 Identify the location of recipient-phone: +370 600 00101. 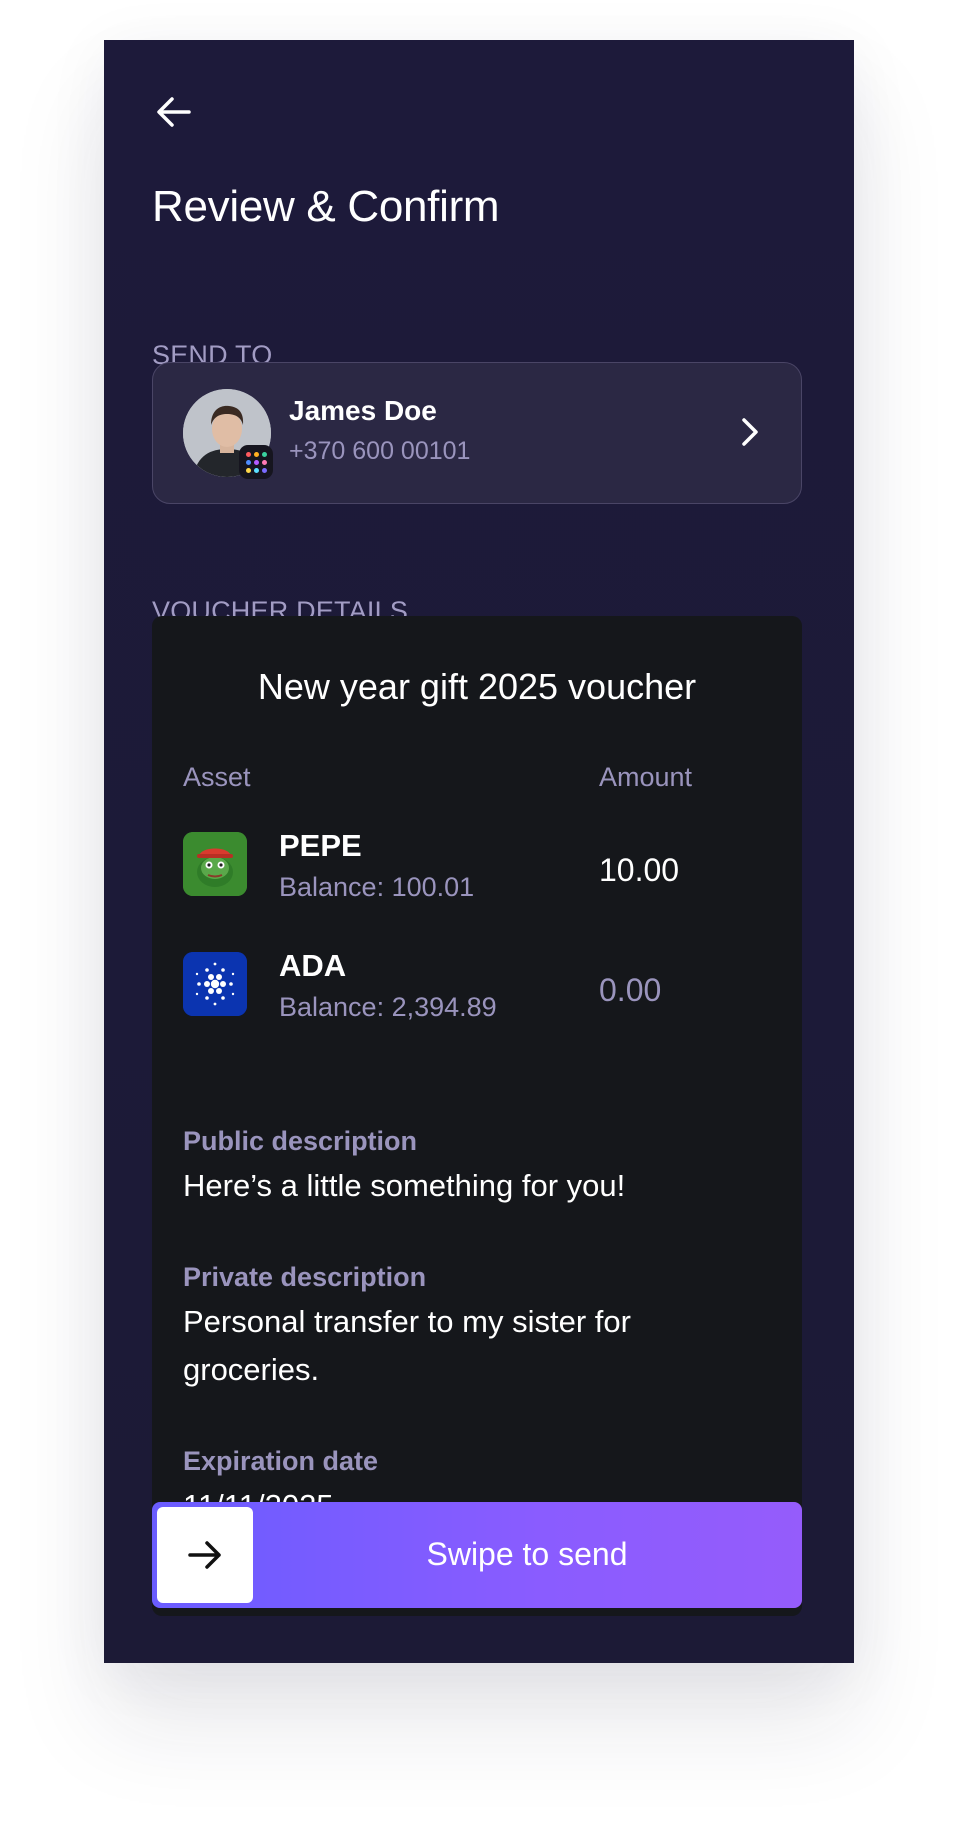
(380, 451).